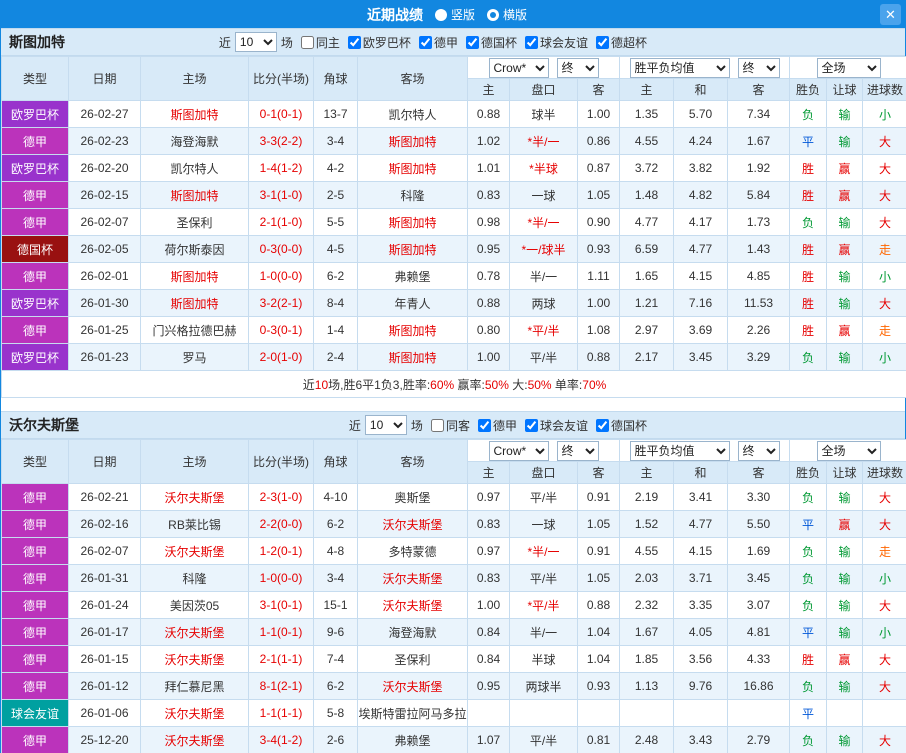 This screenshot has width=906, height=753. What do you see at coordinates (412, 659) in the screenshot?
I see `away-team: 圣保利` at bounding box center [412, 659].